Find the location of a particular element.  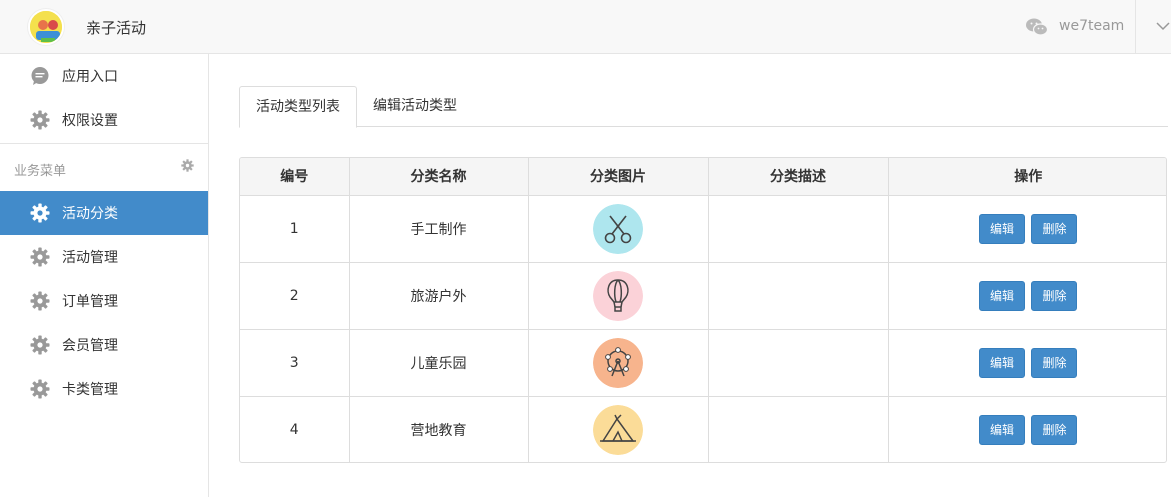

sidebar-item-label: 活动分类 is located at coordinates (90, 214).